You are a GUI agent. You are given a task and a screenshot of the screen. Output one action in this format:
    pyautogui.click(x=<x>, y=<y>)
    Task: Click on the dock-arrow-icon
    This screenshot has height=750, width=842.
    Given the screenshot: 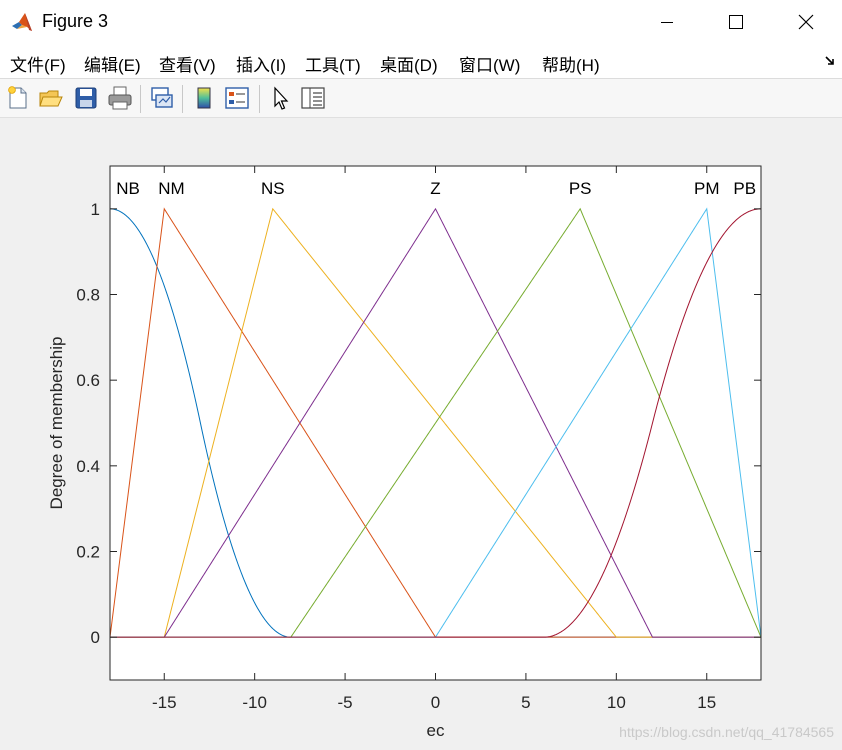 What is the action you would take?
    pyautogui.click(x=830, y=63)
    